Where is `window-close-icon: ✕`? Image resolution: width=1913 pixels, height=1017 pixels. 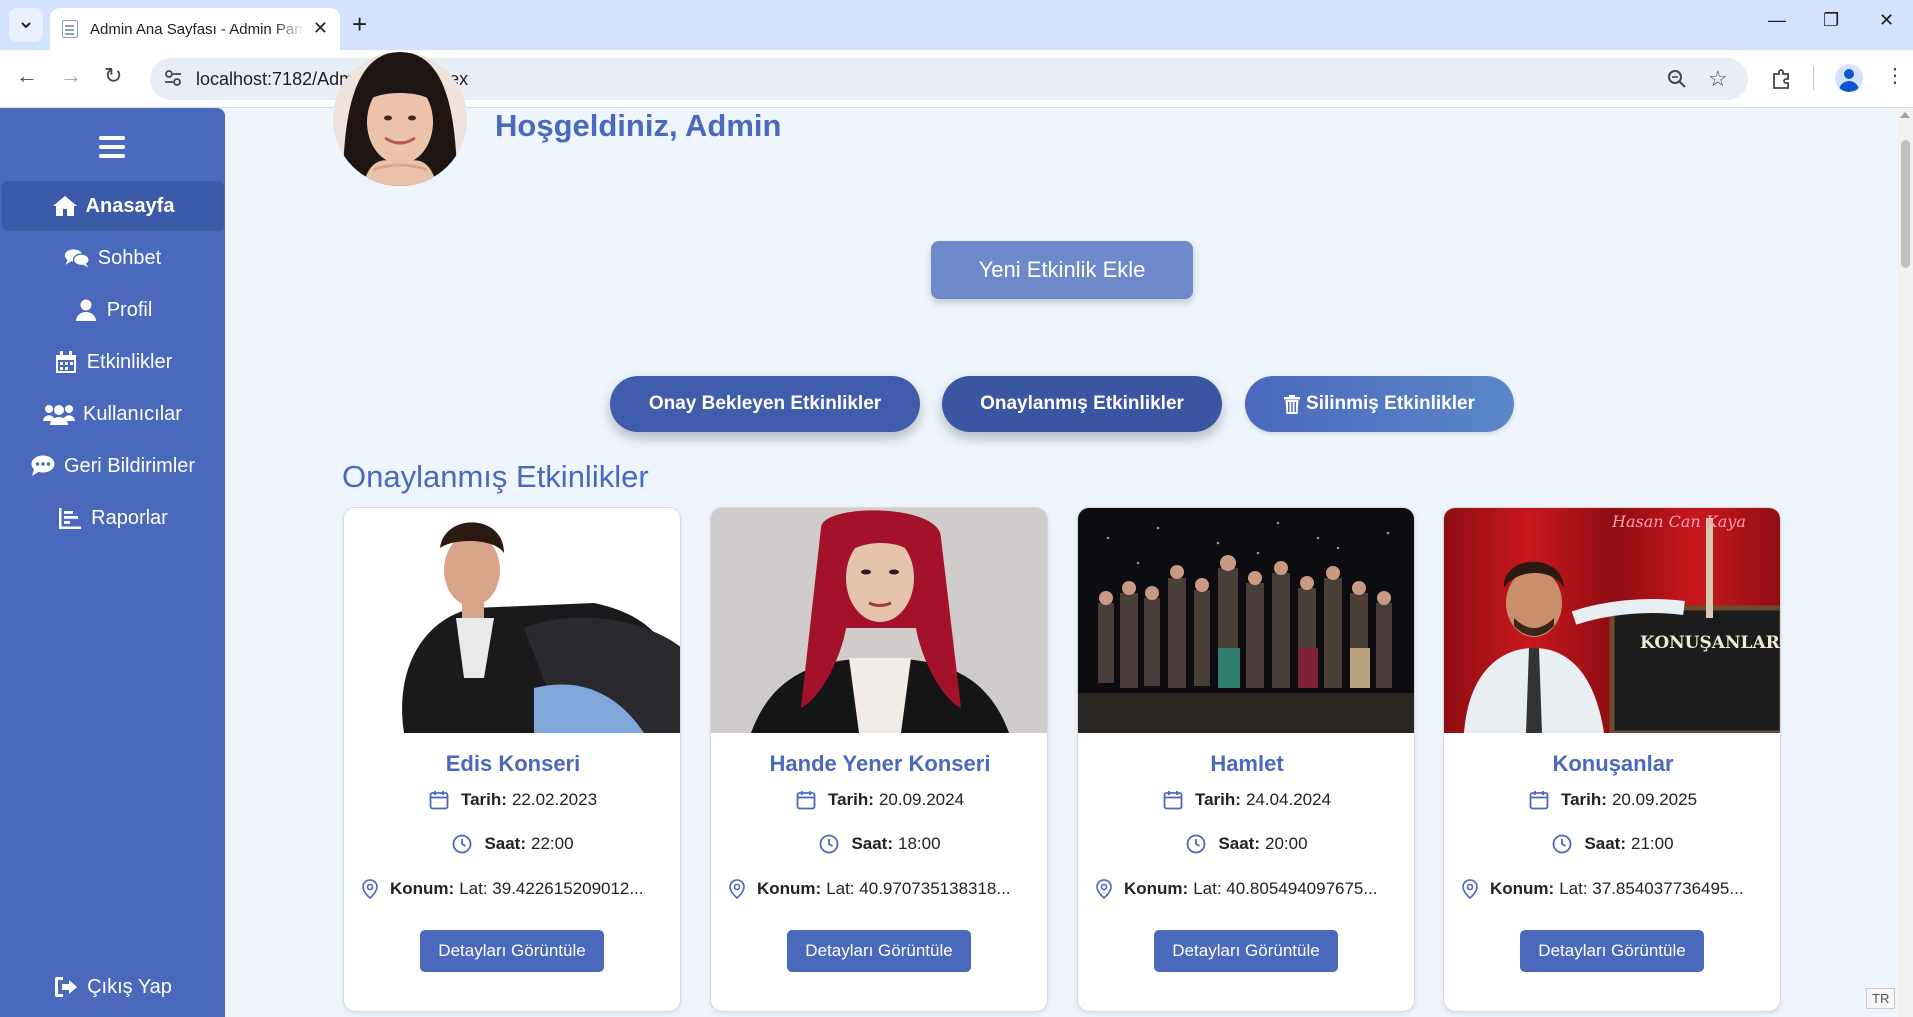 window-close-icon: ✕ is located at coordinates (1886, 20).